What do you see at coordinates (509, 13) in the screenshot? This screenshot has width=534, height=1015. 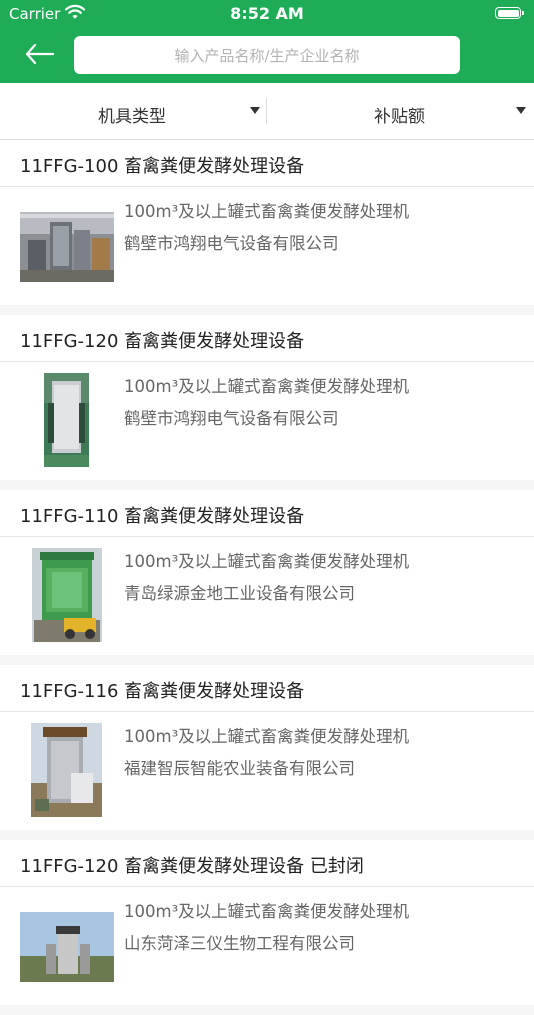 I see `battery-icon` at bounding box center [509, 13].